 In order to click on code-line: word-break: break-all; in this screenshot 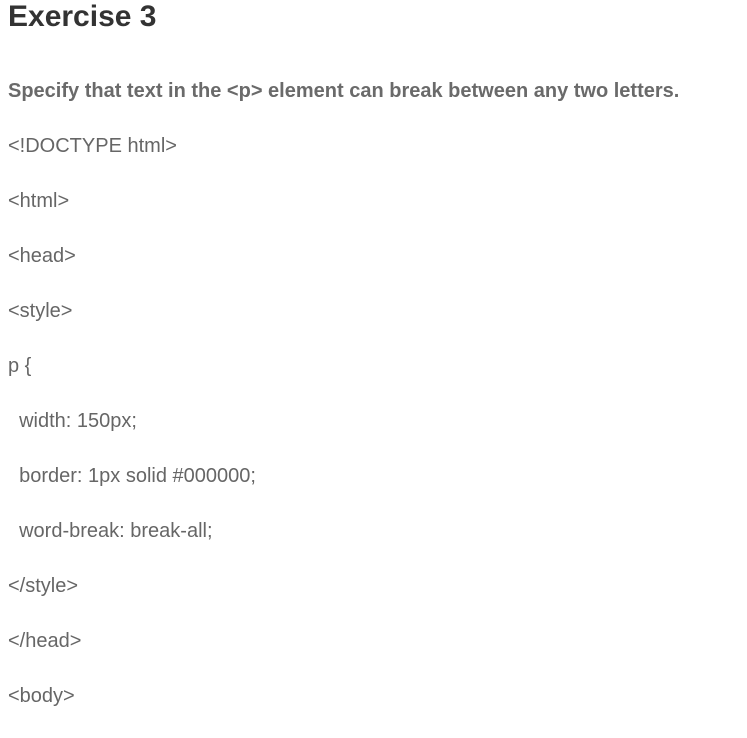, I will do `click(110, 531)`.